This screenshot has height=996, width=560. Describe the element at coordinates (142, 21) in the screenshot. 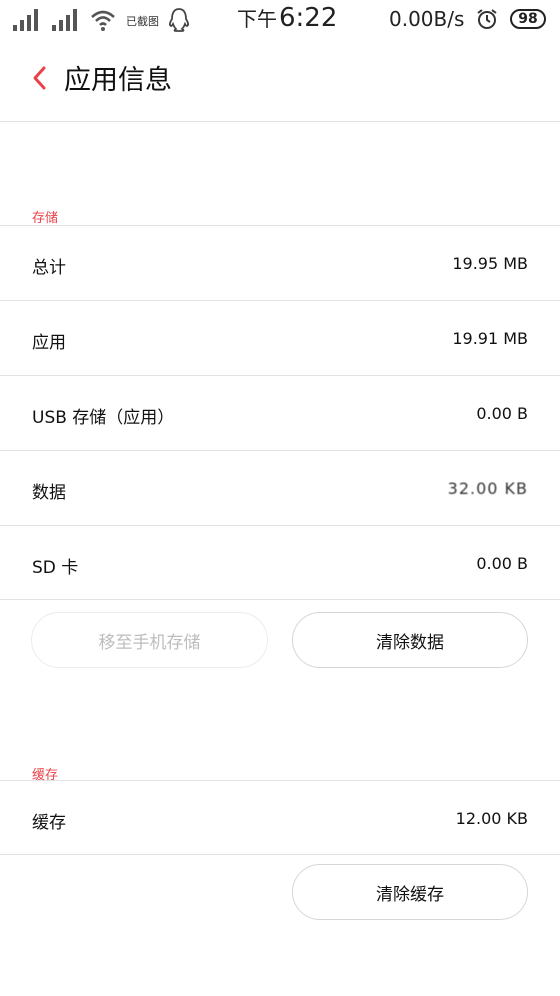

I see `screenshot-indicator: 已截图` at that location.